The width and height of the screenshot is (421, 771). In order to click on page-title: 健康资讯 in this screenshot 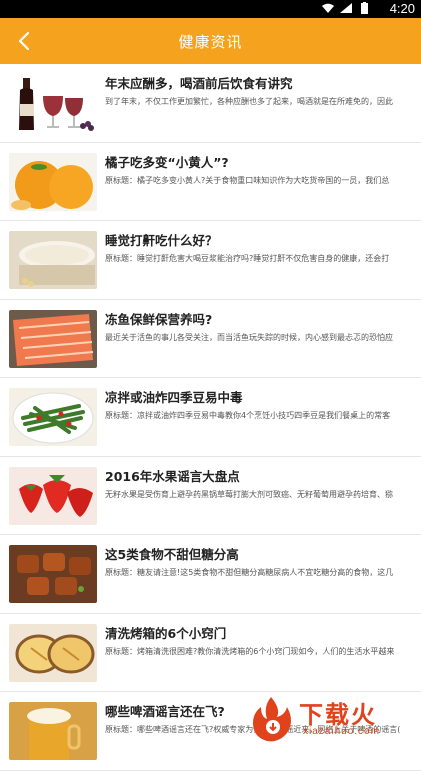, I will do `click(210, 41)`.